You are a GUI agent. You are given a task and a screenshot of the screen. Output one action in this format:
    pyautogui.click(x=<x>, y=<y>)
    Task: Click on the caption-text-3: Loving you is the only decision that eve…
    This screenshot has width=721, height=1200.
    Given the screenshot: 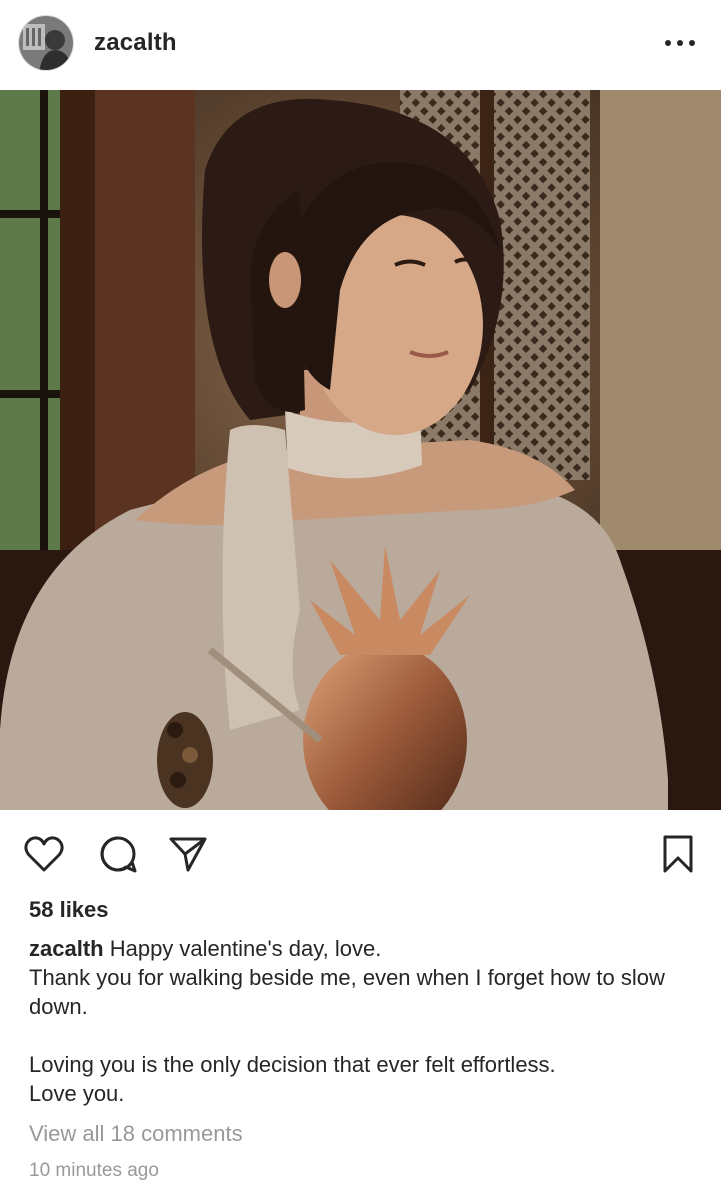 What is the action you would take?
    pyautogui.click(x=292, y=1064)
    